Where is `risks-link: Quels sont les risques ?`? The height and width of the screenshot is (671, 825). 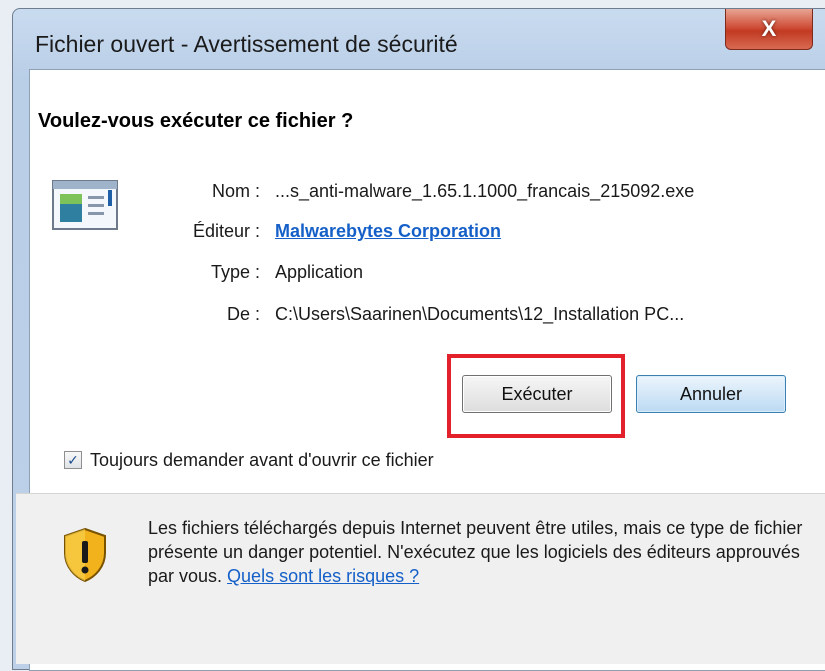
risks-link: Quels sont les risques ? is located at coordinates (323, 576).